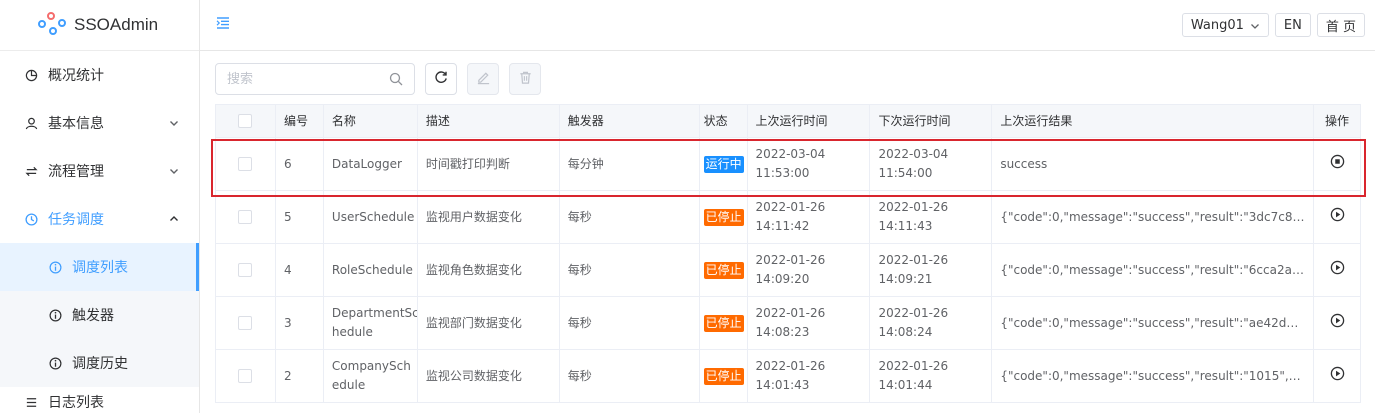 This screenshot has width=1375, height=413. I want to click on column-header: 上次运行时间, so click(809, 121).